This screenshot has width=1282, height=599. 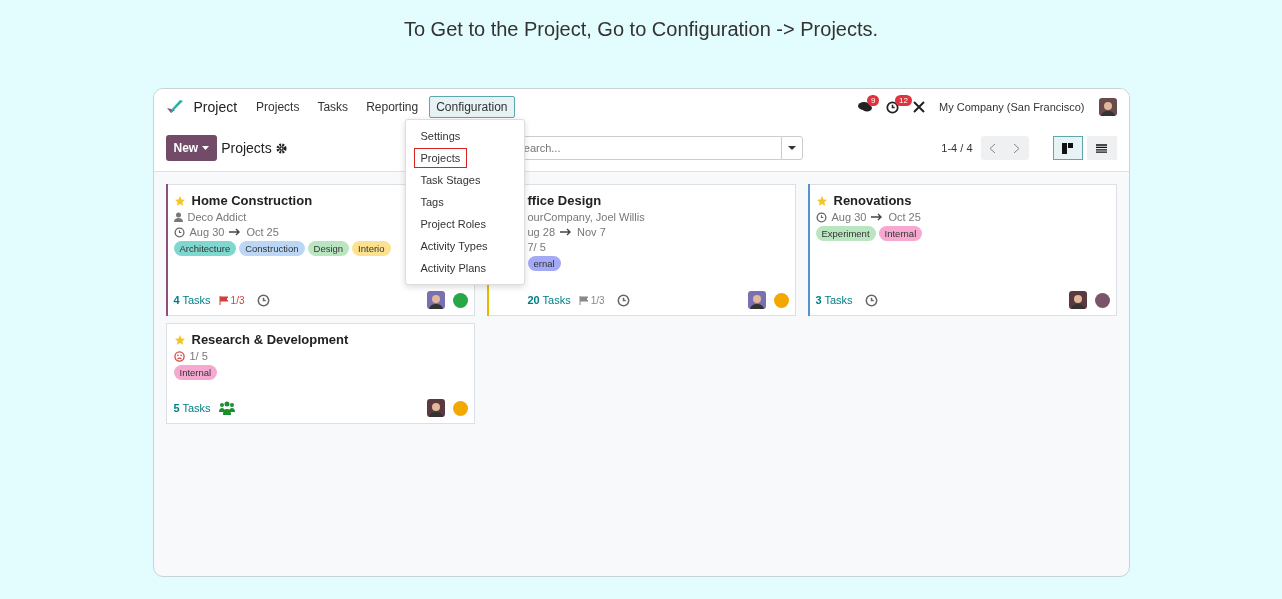 I want to click on tag: ernal, so click(x=544, y=263).